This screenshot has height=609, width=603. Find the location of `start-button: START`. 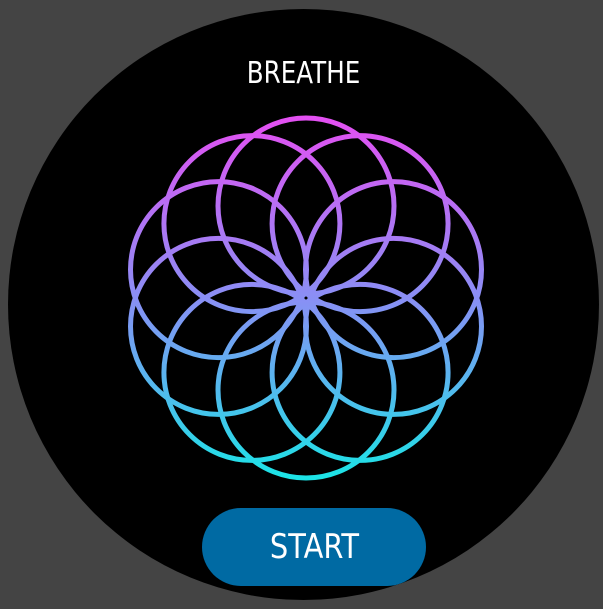

start-button: START is located at coordinates (314, 547).